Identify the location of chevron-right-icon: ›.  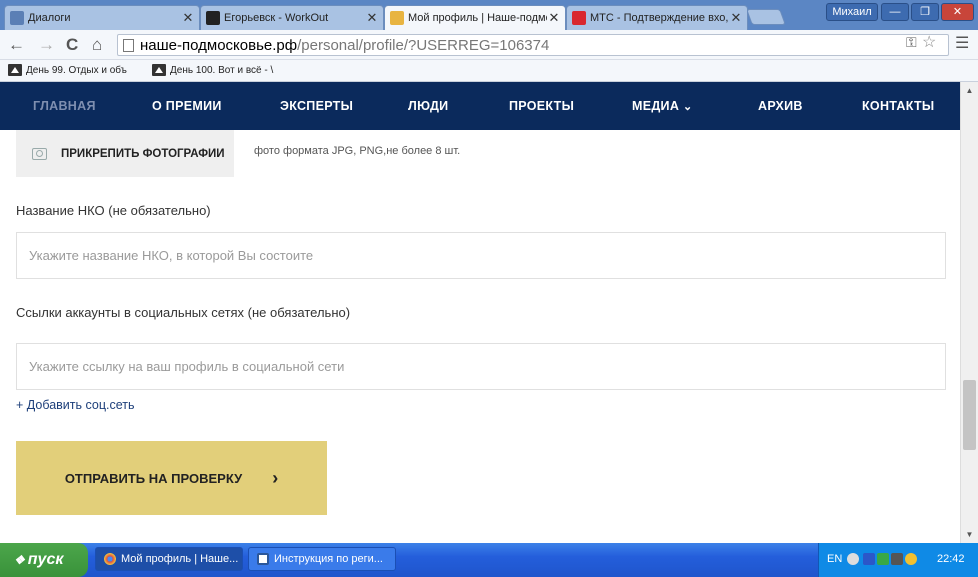
(275, 477).